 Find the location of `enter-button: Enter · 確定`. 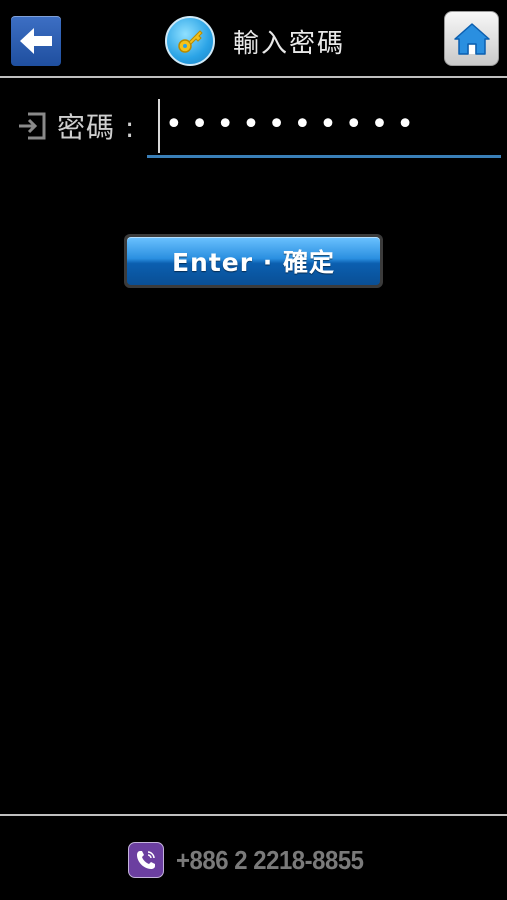

enter-button: Enter · 確定 is located at coordinates (253, 261).